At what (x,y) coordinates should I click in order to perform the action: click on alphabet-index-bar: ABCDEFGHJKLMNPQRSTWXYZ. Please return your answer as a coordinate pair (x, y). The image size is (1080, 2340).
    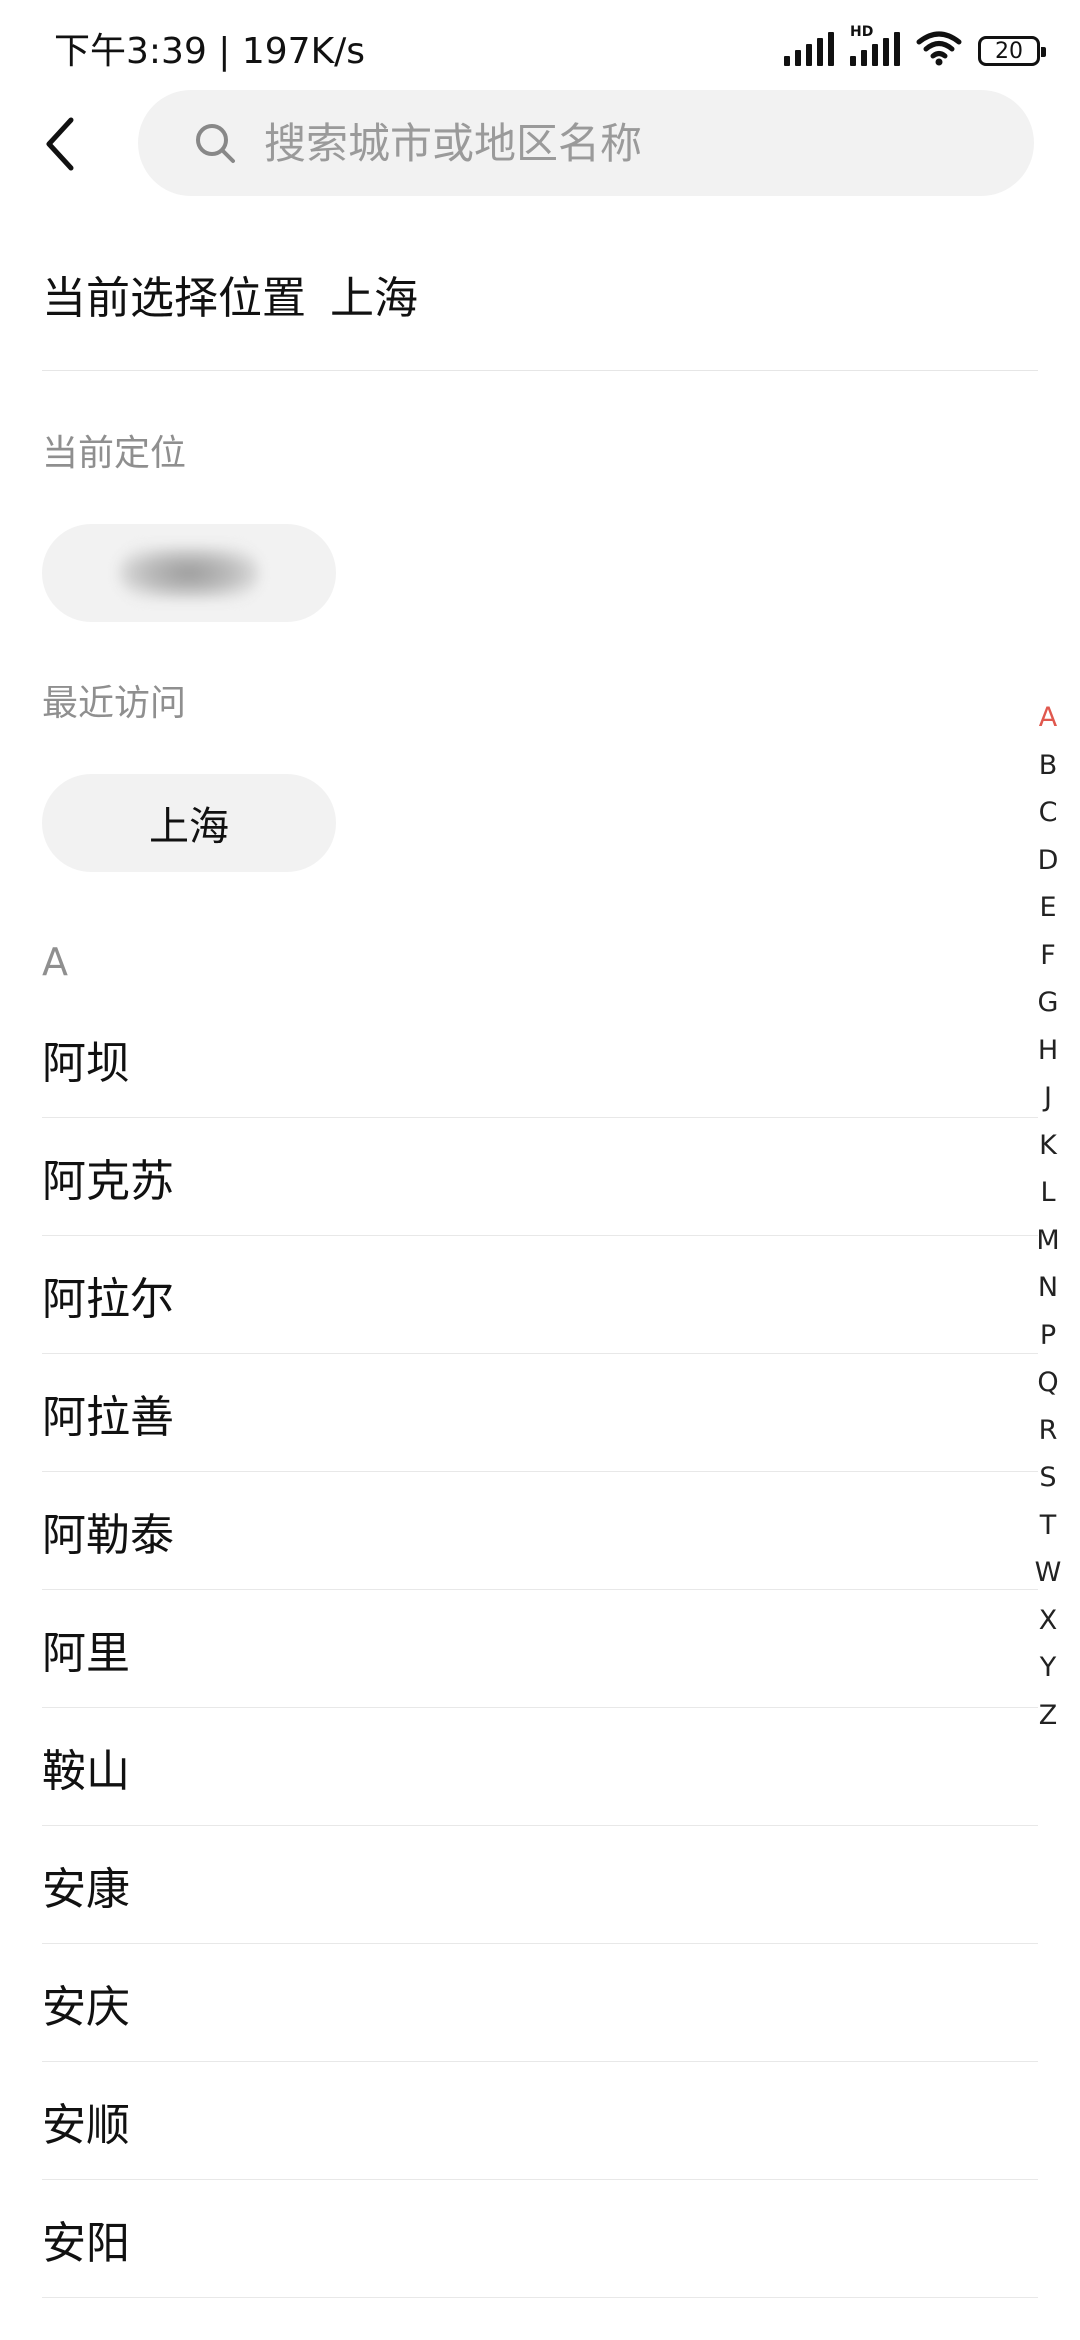
    Looking at the image, I should click on (1048, 1216).